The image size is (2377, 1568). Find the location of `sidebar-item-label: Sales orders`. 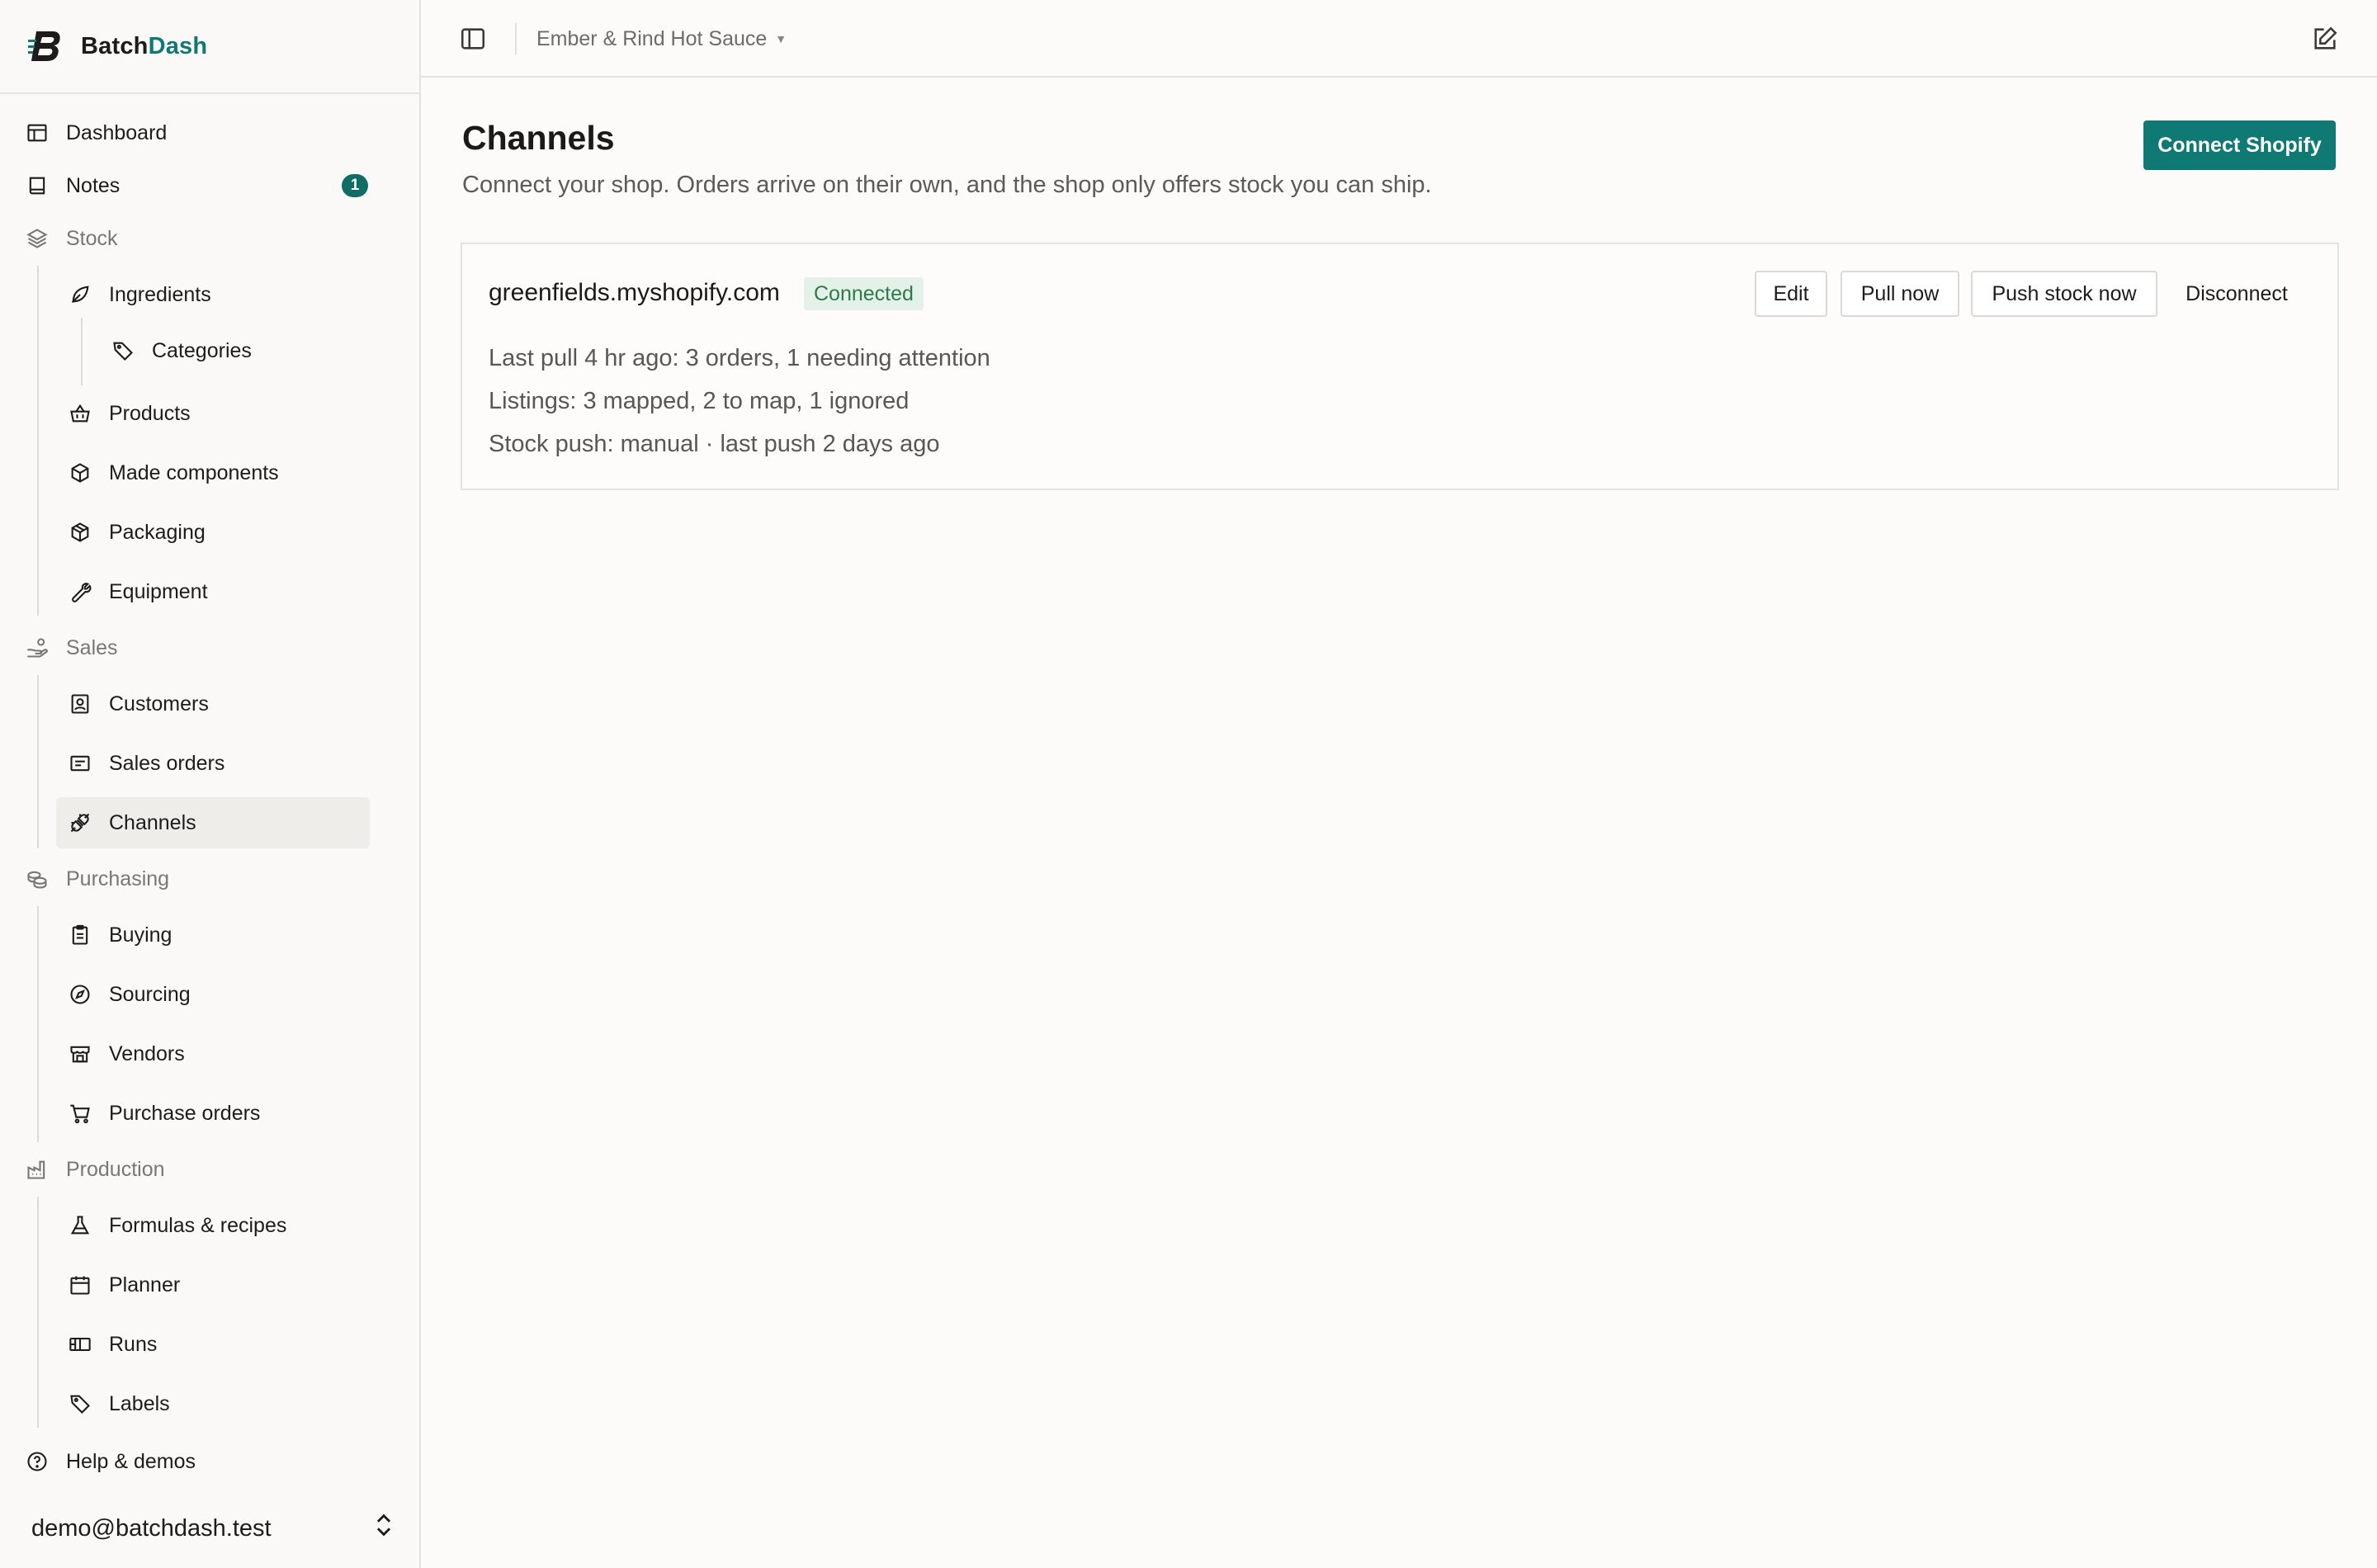

sidebar-item-label: Sales orders is located at coordinates (167, 763).